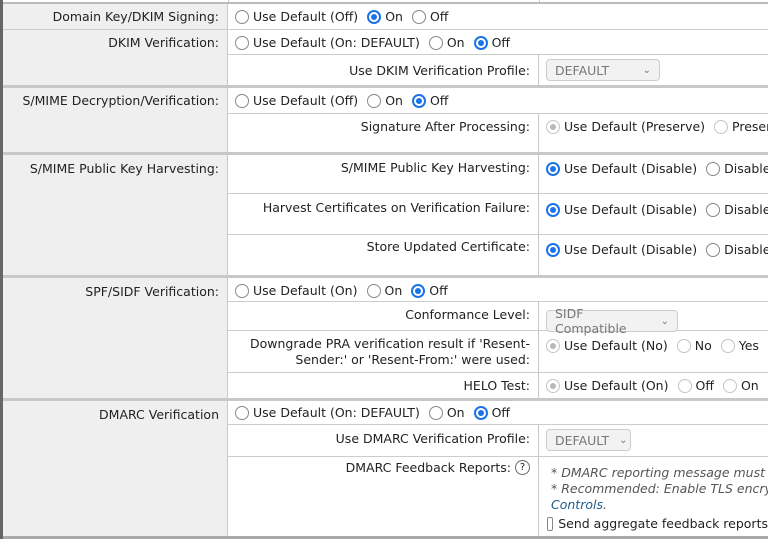  Describe the element at coordinates (663, 523) in the screenshot. I see `checkbox-label: Send aggregate feedback reports` at that location.